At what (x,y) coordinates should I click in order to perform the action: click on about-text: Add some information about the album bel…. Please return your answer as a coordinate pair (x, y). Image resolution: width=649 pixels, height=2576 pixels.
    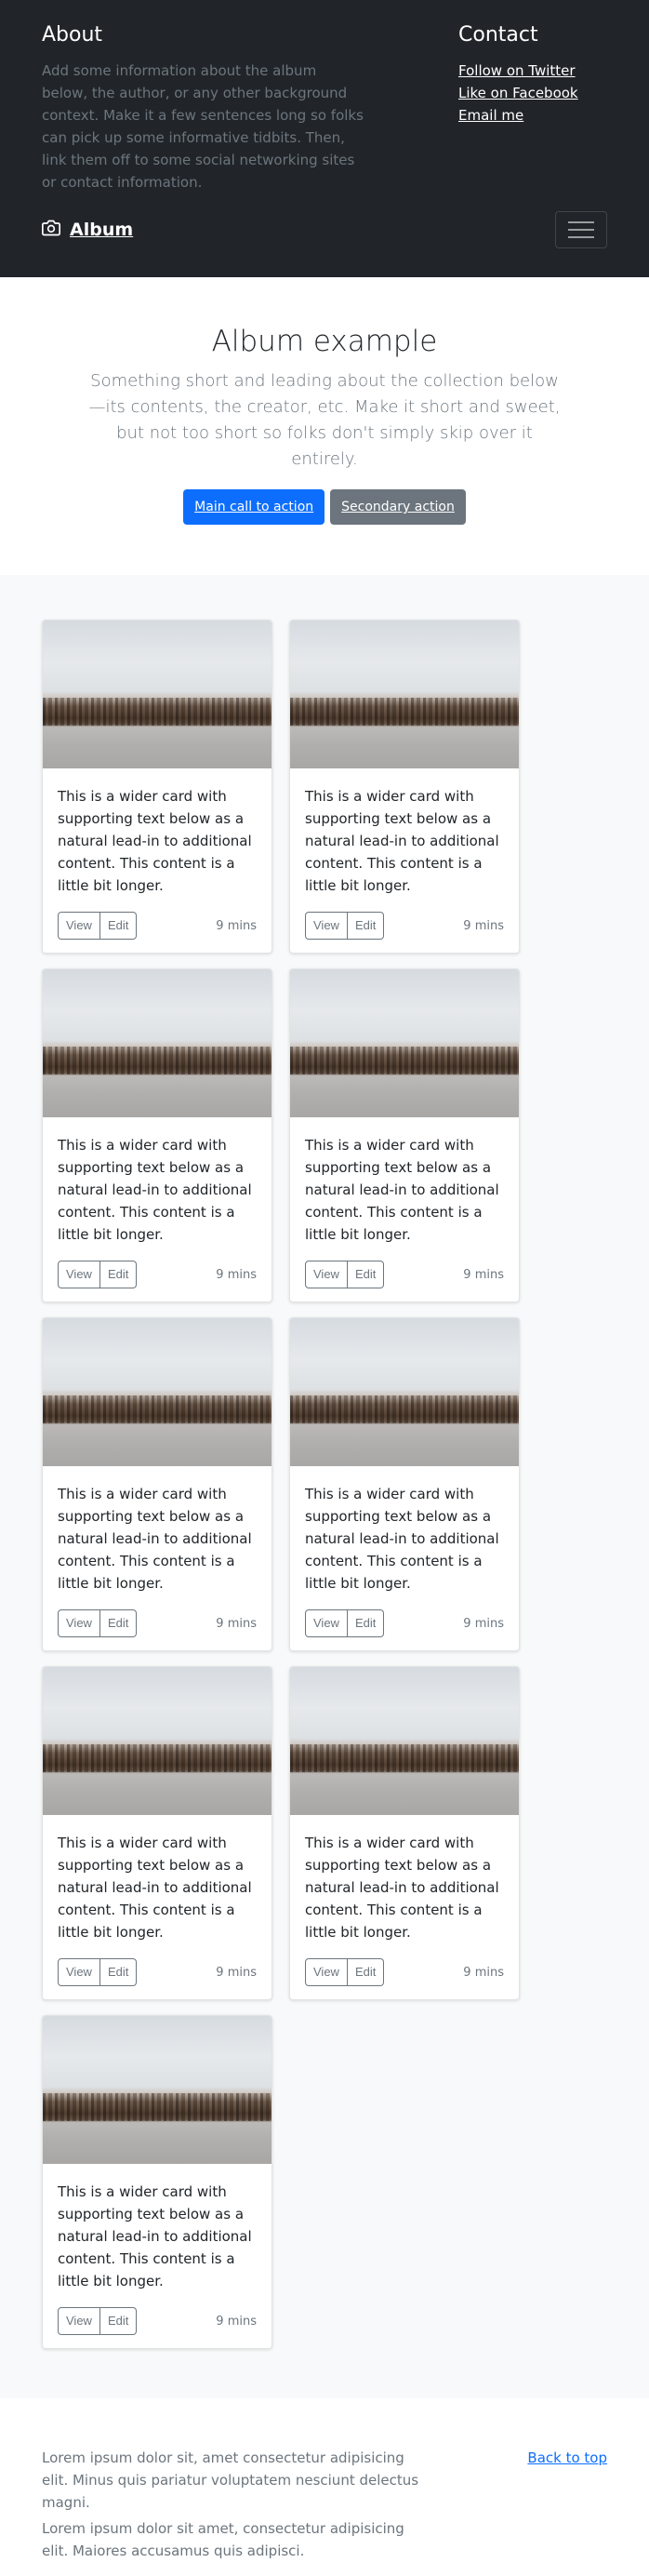
    Looking at the image, I should click on (203, 126).